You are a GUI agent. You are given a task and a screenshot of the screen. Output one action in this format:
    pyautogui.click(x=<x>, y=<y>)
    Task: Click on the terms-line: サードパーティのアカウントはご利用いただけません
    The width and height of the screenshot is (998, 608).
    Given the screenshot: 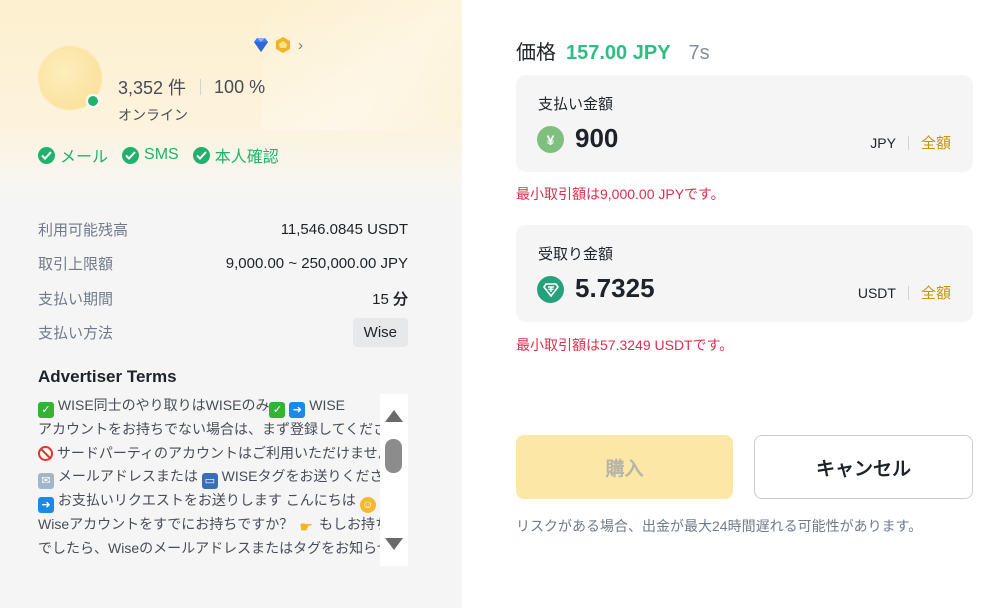 What is the action you would take?
    pyautogui.click(x=209, y=454)
    